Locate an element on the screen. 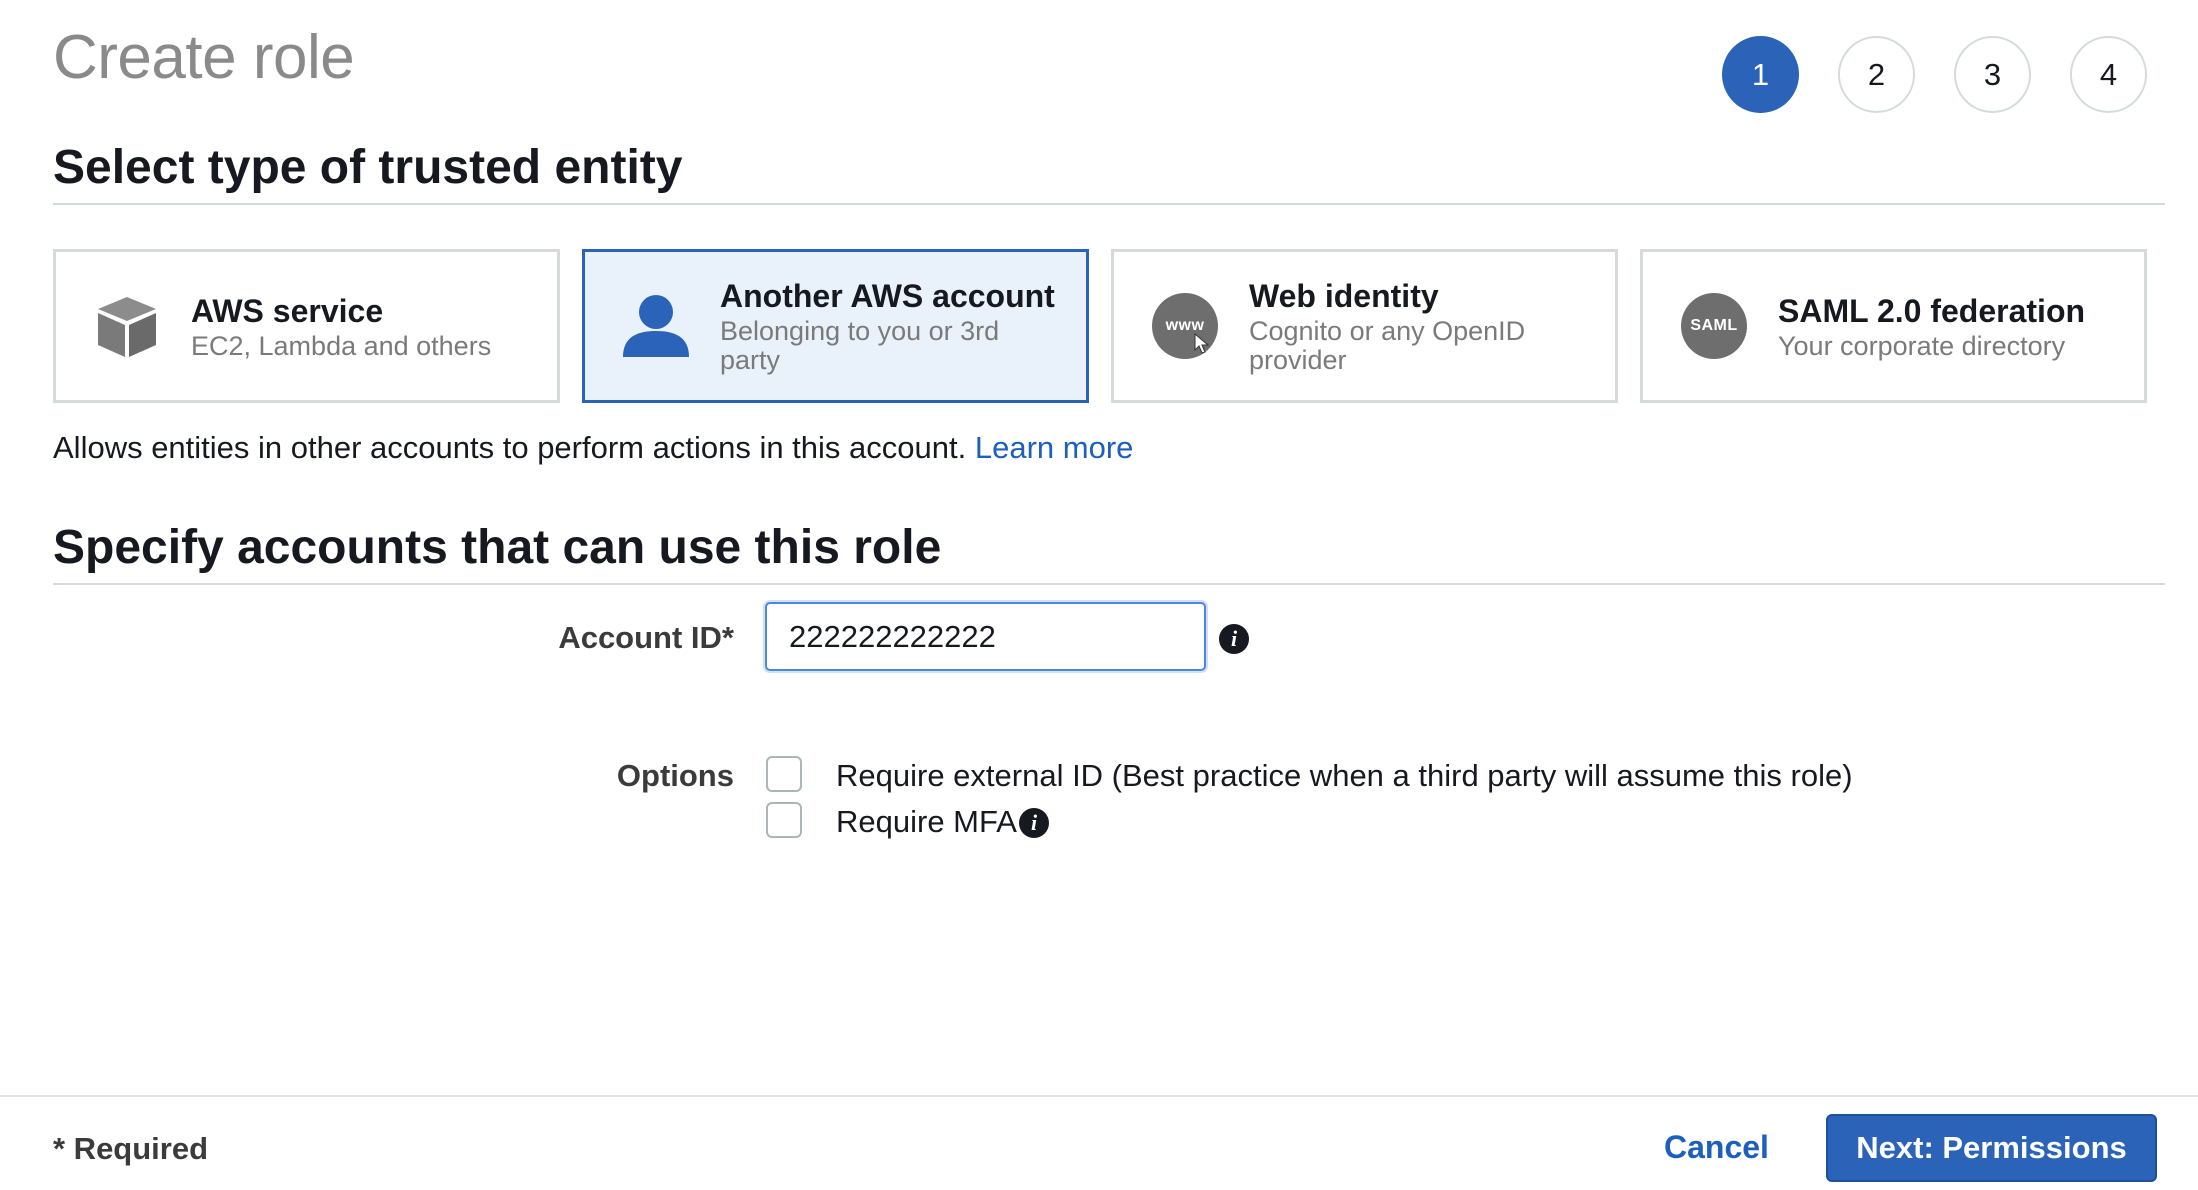 The width and height of the screenshot is (2198, 1190). account-id-input is located at coordinates (985, 636).